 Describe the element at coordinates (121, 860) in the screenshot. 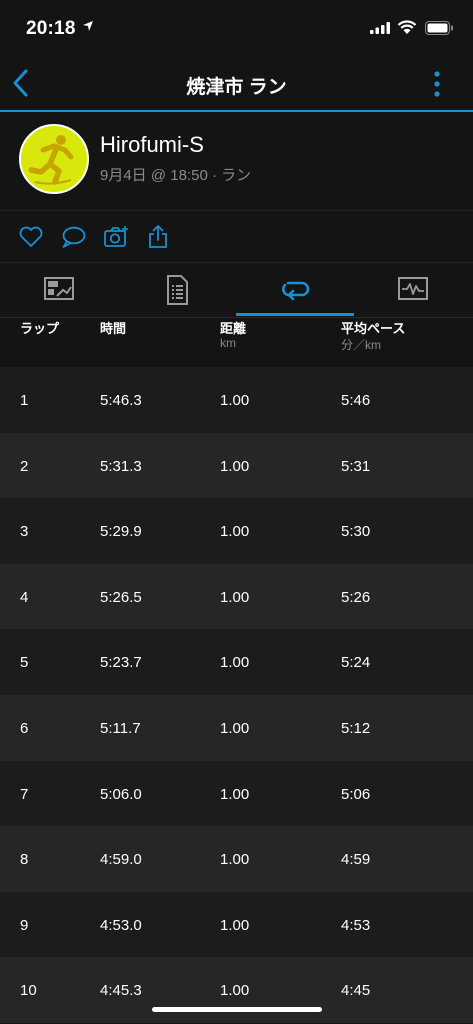

I see `lap-time: 4:59.0` at that location.